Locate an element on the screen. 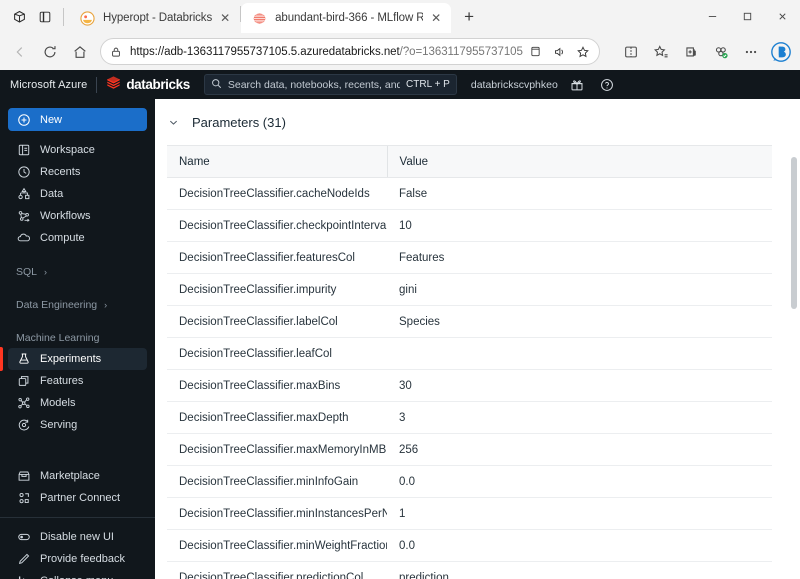  browser-tab-hyperopt: Hyperopt - Databricks ✕ is located at coordinates (154, 18).